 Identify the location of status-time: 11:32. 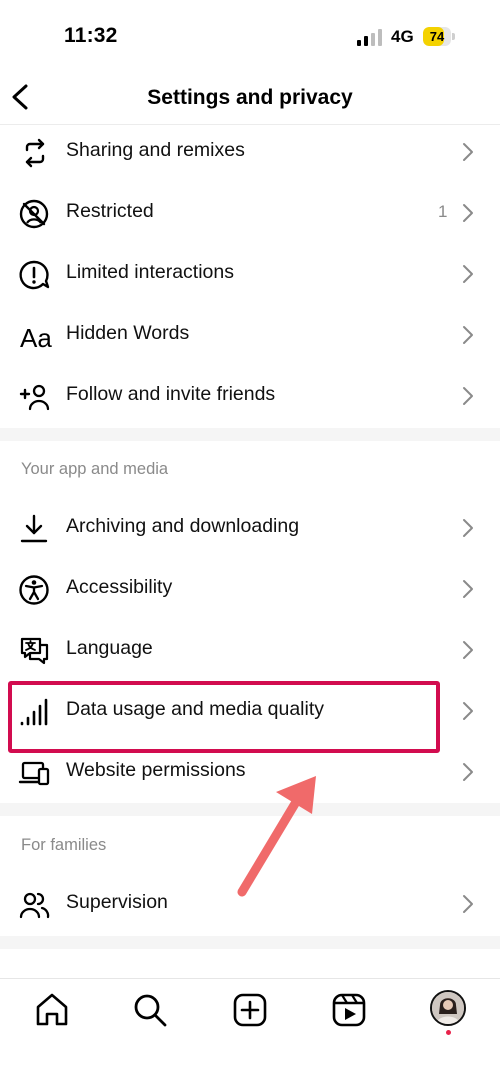
(91, 35).